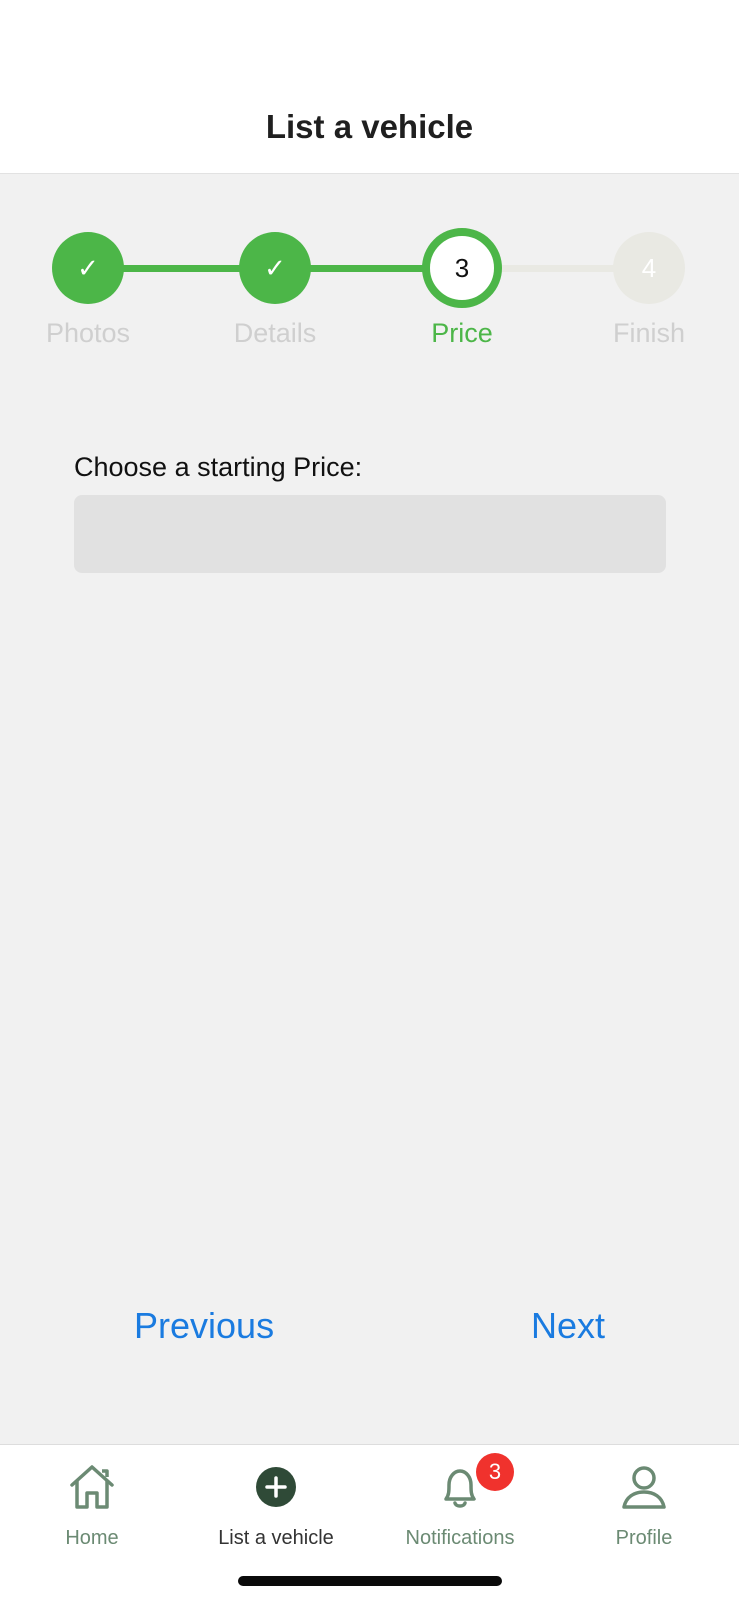 Image resolution: width=739 pixels, height=1600 pixels. What do you see at coordinates (495, 1472) in the screenshot?
I see `notification-count-badge: 3` at bounding box center [495, 1472].